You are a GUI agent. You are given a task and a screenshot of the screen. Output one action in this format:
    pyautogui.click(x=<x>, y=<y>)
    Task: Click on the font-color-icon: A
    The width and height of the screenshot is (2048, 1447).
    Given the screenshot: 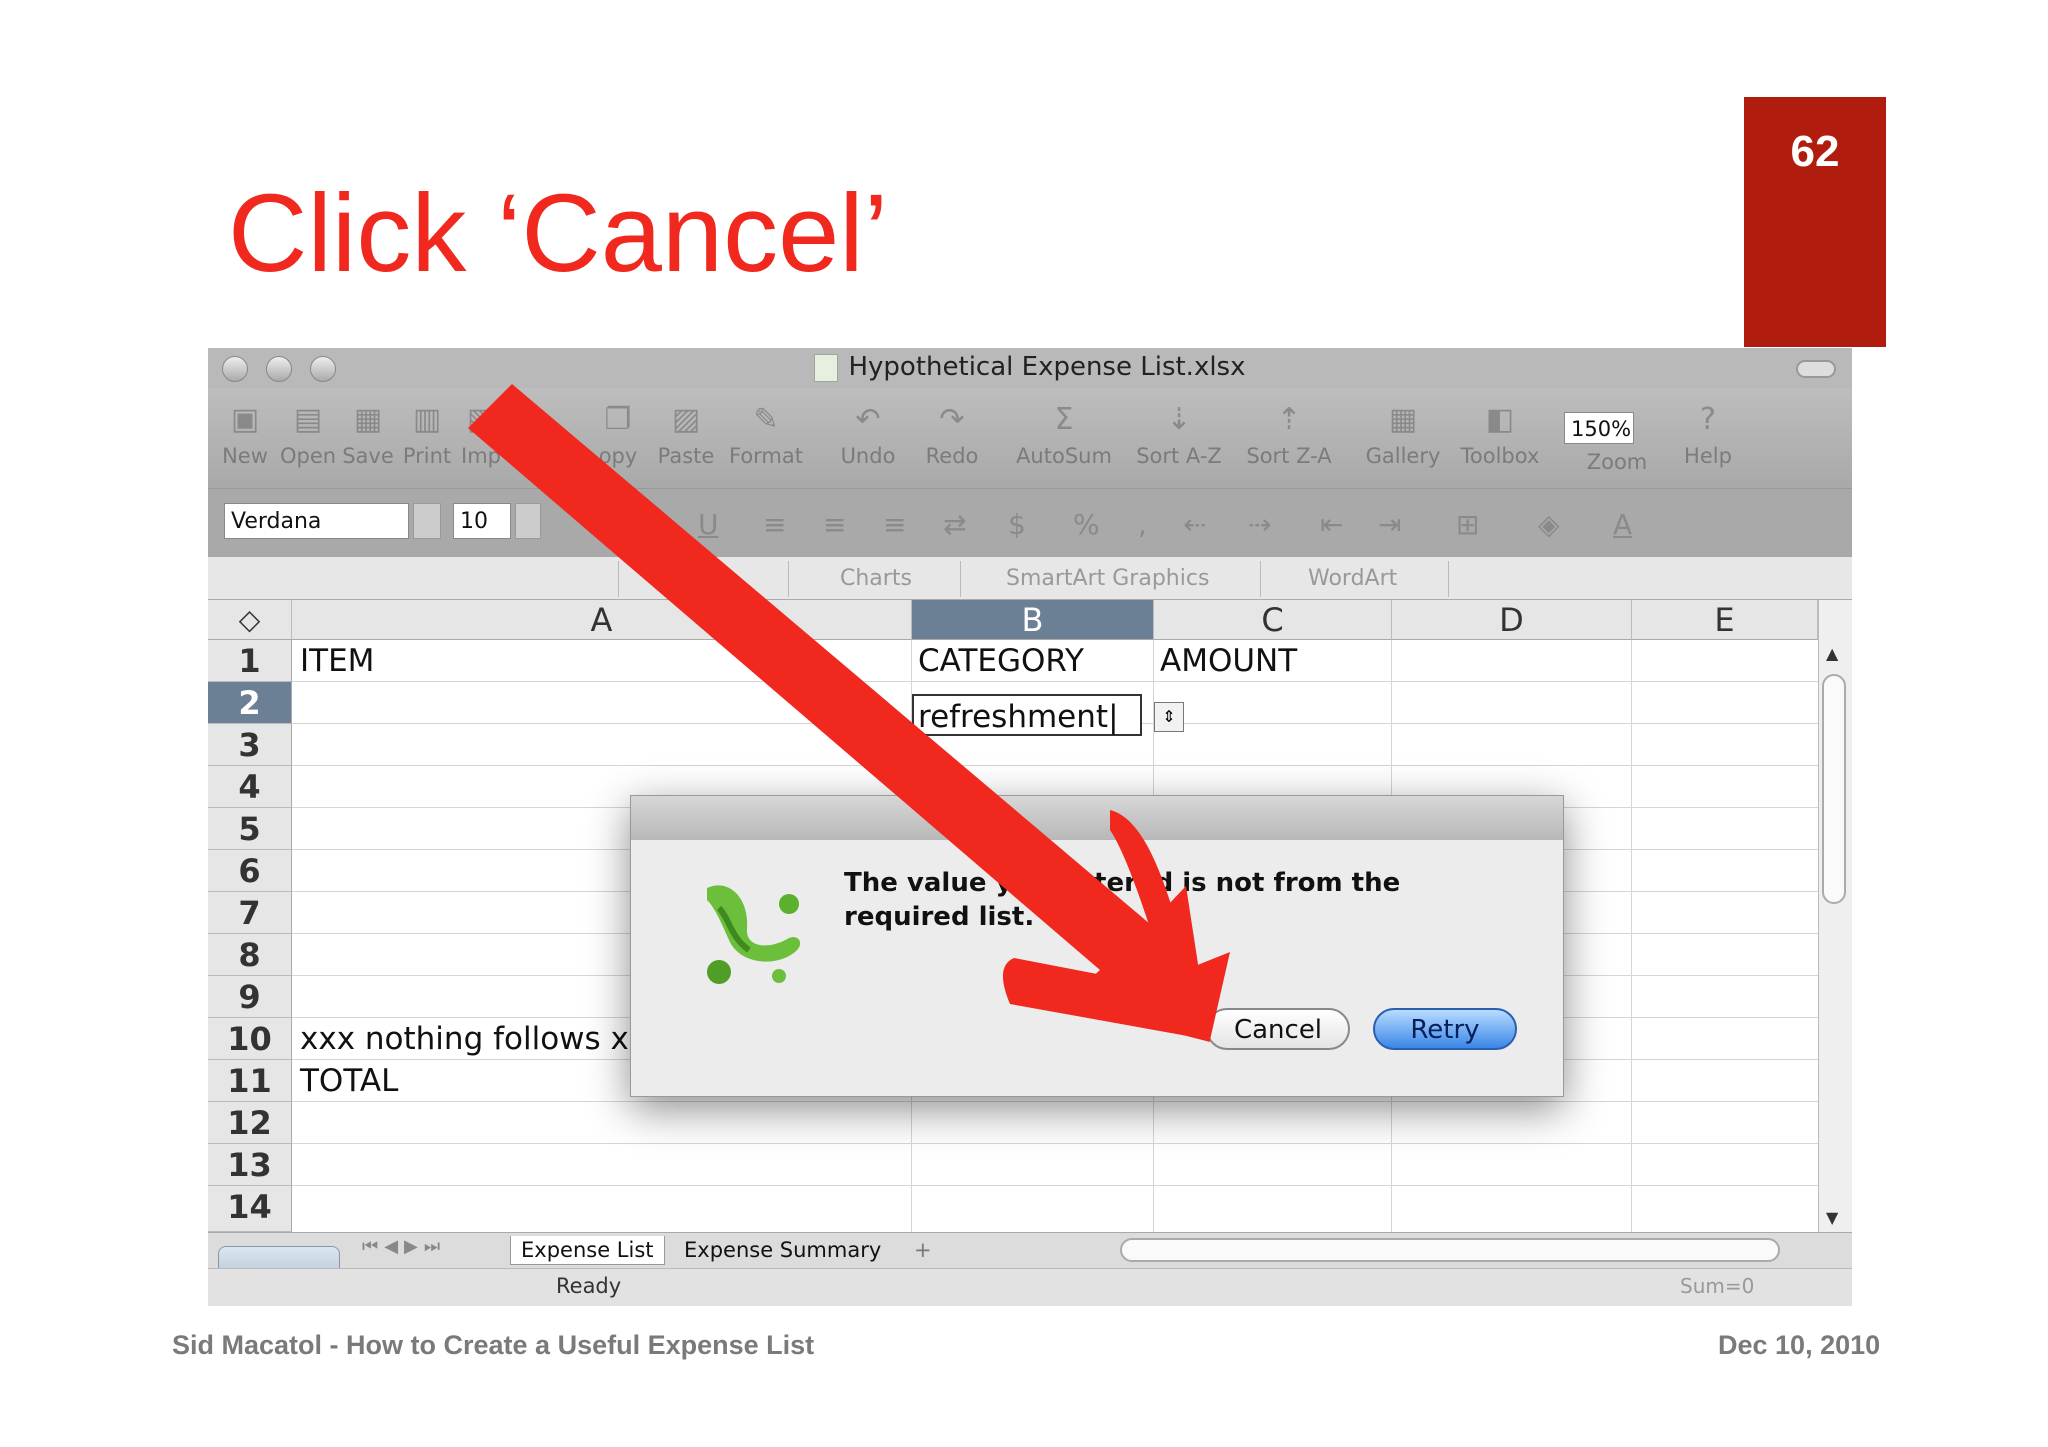 What is the action you would take?
    pyautogui.click(x=1622, y=524)
    